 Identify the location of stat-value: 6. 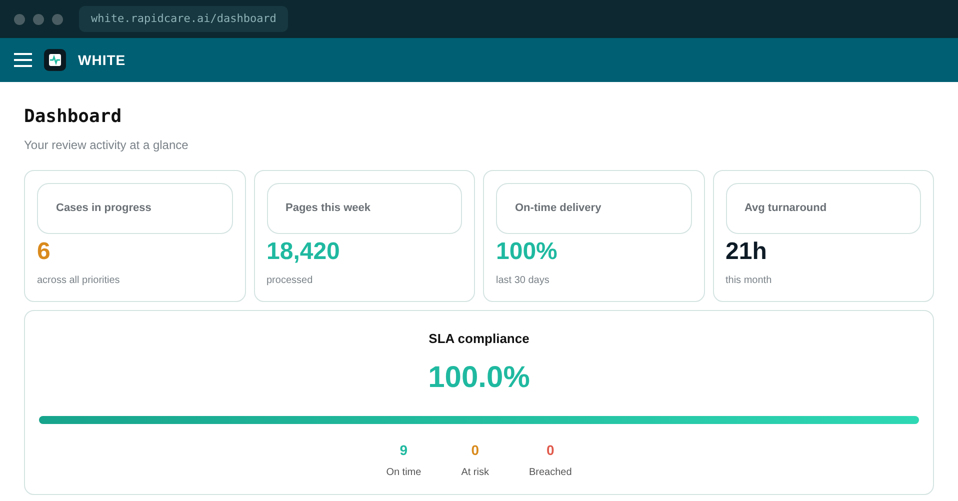
(43, 252).